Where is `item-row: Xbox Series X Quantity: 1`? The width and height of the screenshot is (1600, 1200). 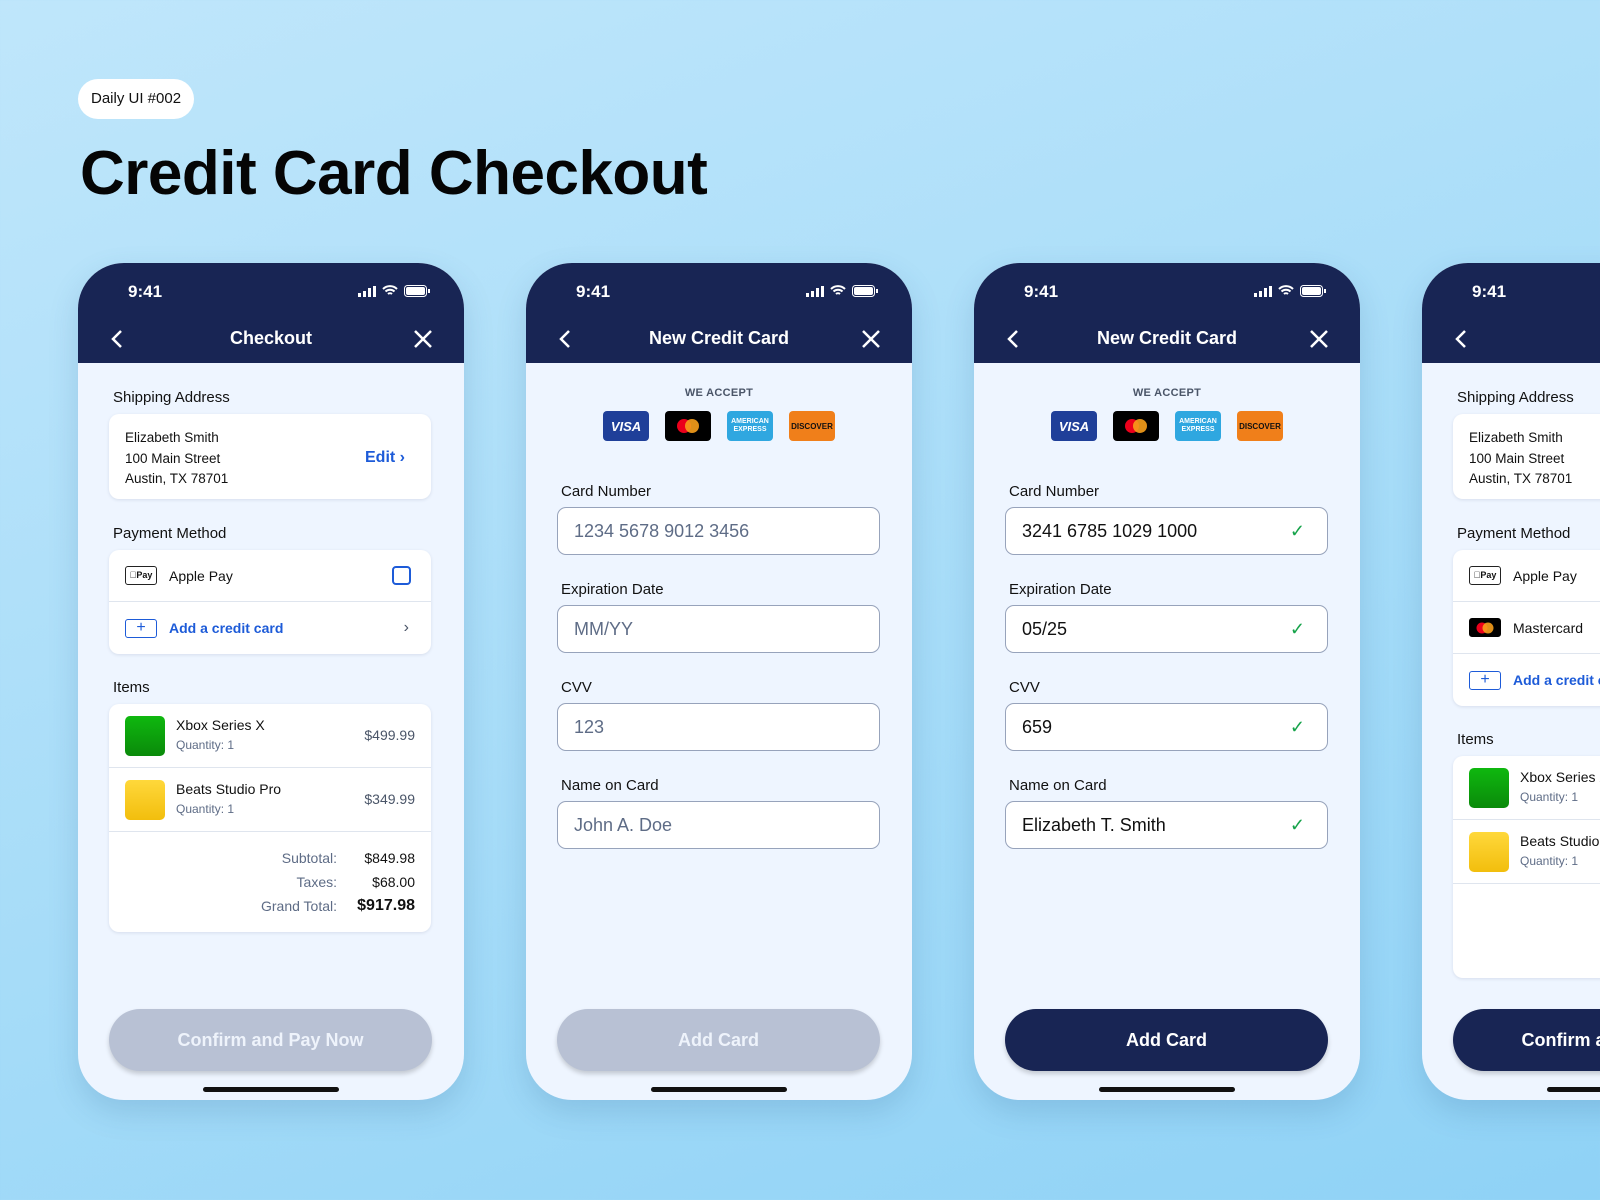
item-row: Xbox Series X Quantity: 1 is located at coordinates (1526, 788).